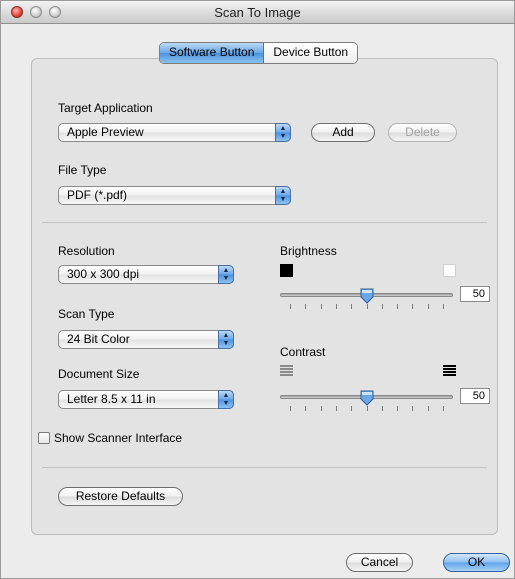 The image size is (515, 579). Describe the element at coordinates (103, 274) in the screenshot. I see `resolution-value: 300 x 300 dpi` at that location.